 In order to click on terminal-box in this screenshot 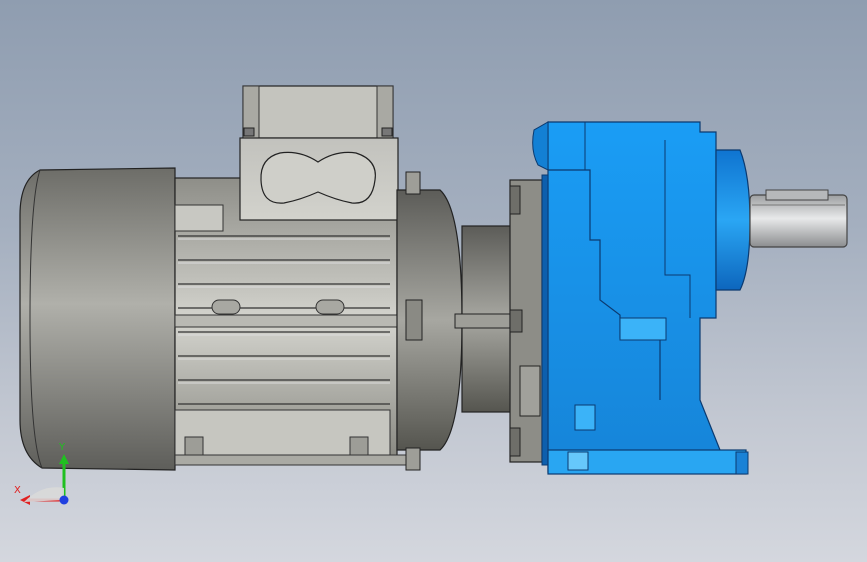, I will do `click(319, 153)`.